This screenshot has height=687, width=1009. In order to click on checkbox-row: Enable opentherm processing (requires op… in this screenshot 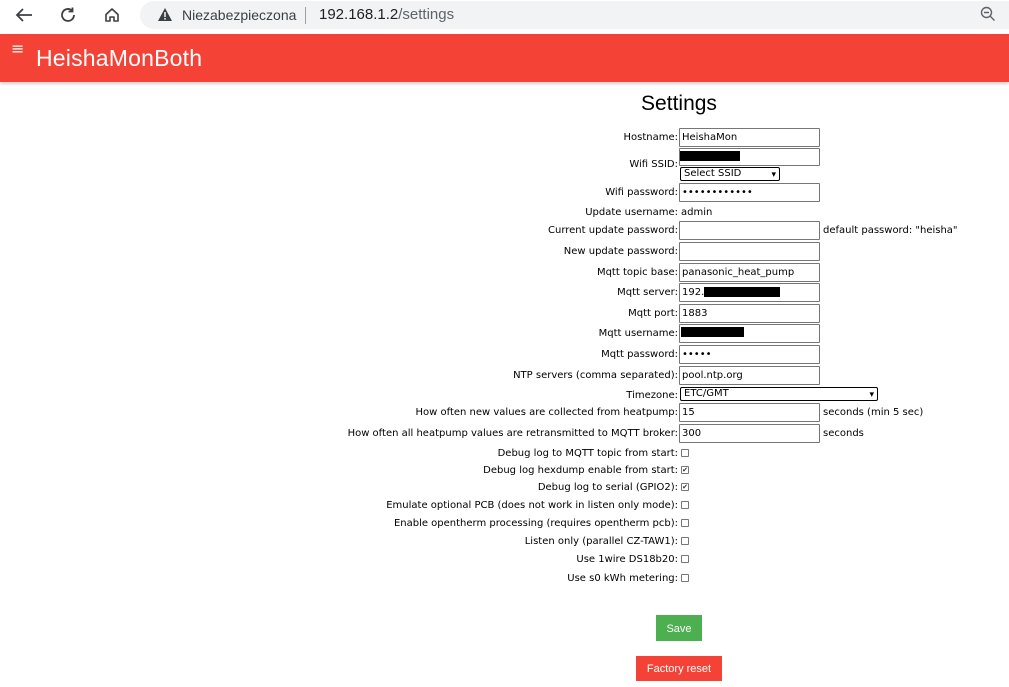, I will do `click(504, 524)`.